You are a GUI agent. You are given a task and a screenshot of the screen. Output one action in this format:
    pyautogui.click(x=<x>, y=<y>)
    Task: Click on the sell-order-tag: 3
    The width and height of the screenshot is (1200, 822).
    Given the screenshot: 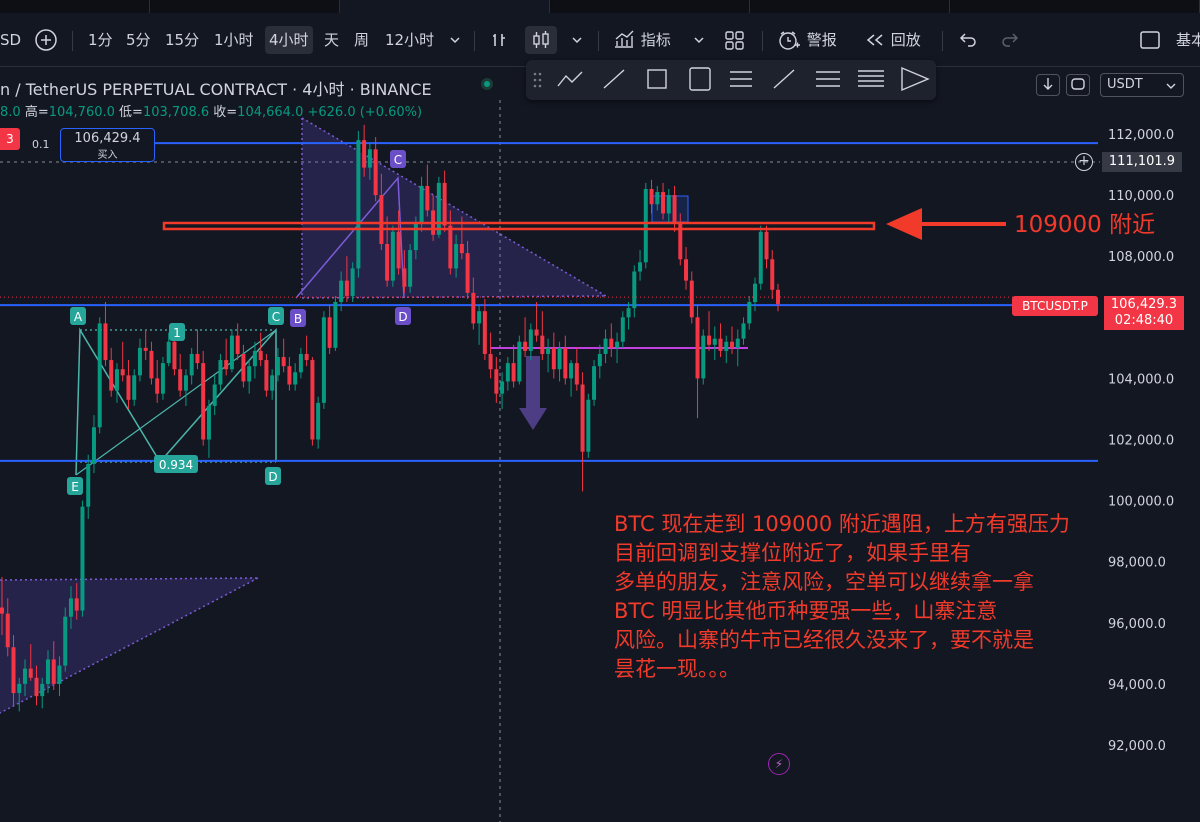 What is the action you would take?
    pyautogui.click(x=10, y=139)
    